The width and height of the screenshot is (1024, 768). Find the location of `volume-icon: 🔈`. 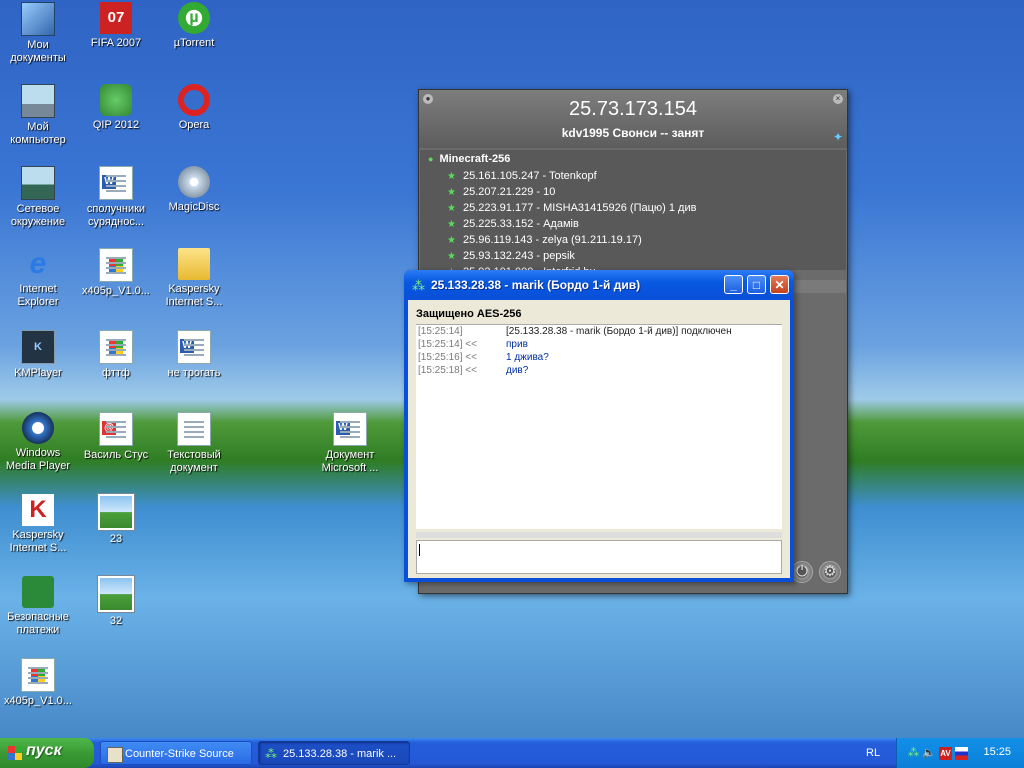

volume-icon: 🔈 is located at coordinates (929, 753).